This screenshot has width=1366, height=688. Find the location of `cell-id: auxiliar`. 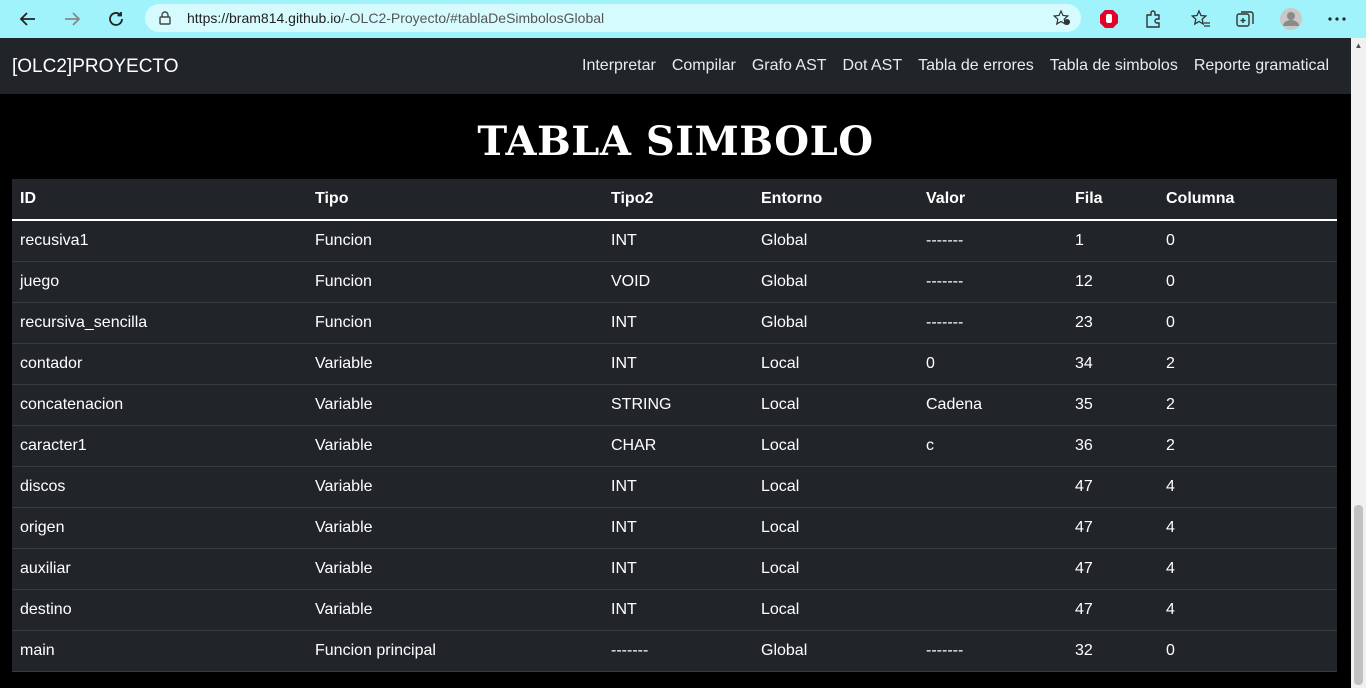

cell-id: auxiliar is located at coordinates (159, 569).